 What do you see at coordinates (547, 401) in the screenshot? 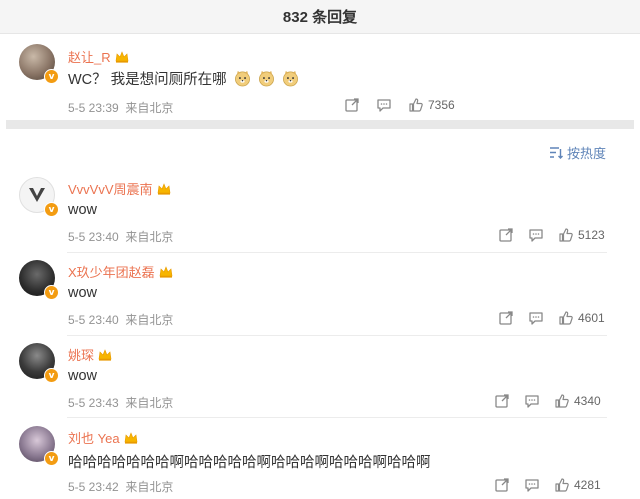
I see `comment-actions: 4340` at bounding box center [547, 401].